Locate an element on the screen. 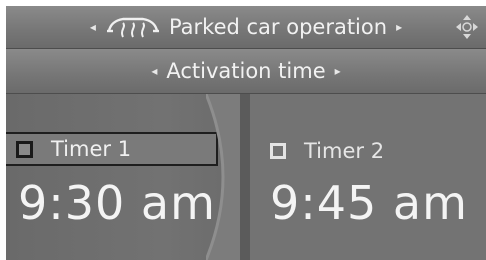 The width and height of the screenshot is (486, 260). timer-1-row: Timer 1 is located at coordinates (112, 149).